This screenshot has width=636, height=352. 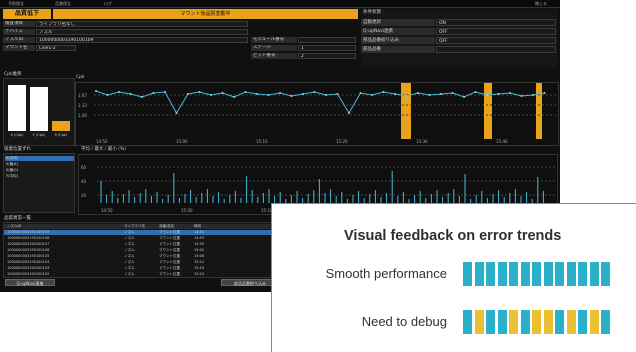 I want to click on info-label: モジュール番号, so click(x=274, y=40).